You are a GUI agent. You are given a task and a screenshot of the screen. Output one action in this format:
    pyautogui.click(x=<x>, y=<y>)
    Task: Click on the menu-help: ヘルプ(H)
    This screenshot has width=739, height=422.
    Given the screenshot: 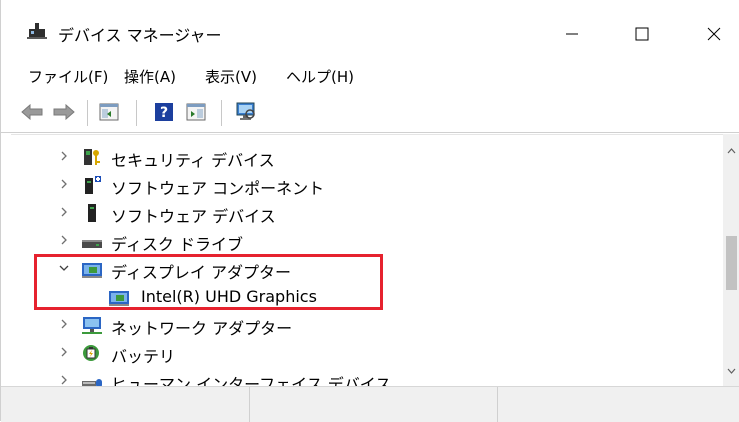 What is the action you would take?
    pyautogui.click(x=320, y=76)
    